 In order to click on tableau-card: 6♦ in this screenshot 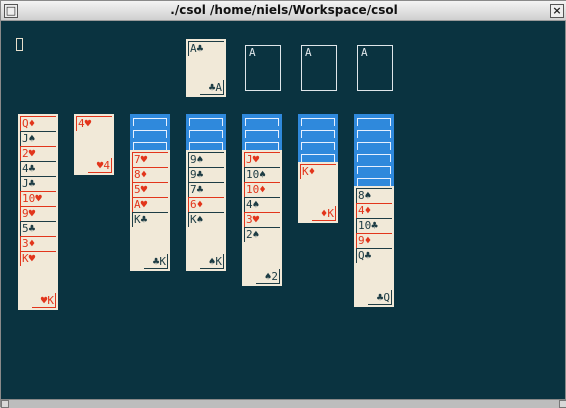, I will do `click(206, 204)`.